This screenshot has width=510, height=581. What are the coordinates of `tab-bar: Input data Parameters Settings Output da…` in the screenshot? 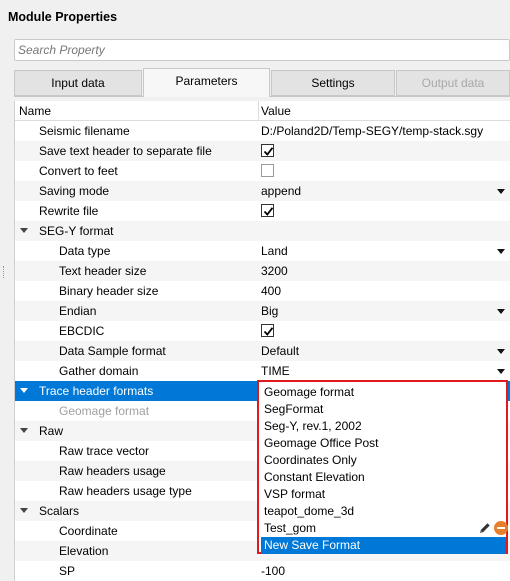 It's located at (262, 82).